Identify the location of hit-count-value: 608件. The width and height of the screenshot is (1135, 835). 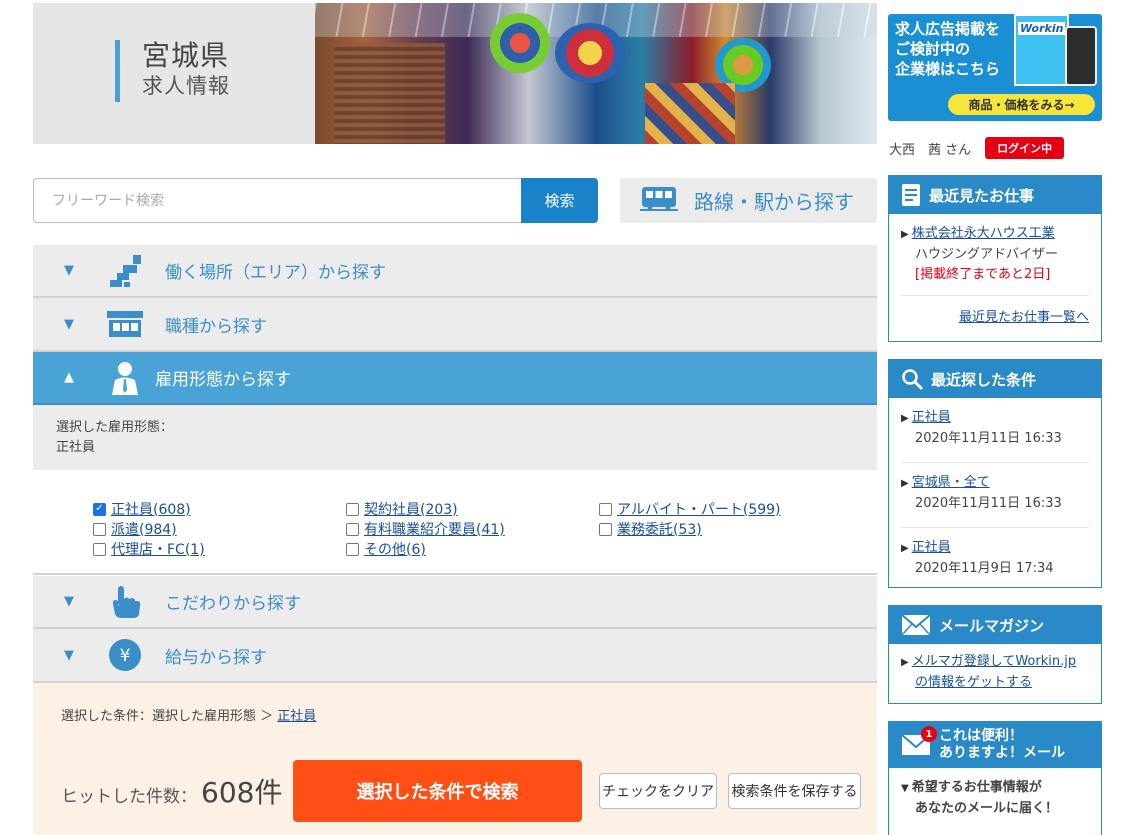
(242, 792).